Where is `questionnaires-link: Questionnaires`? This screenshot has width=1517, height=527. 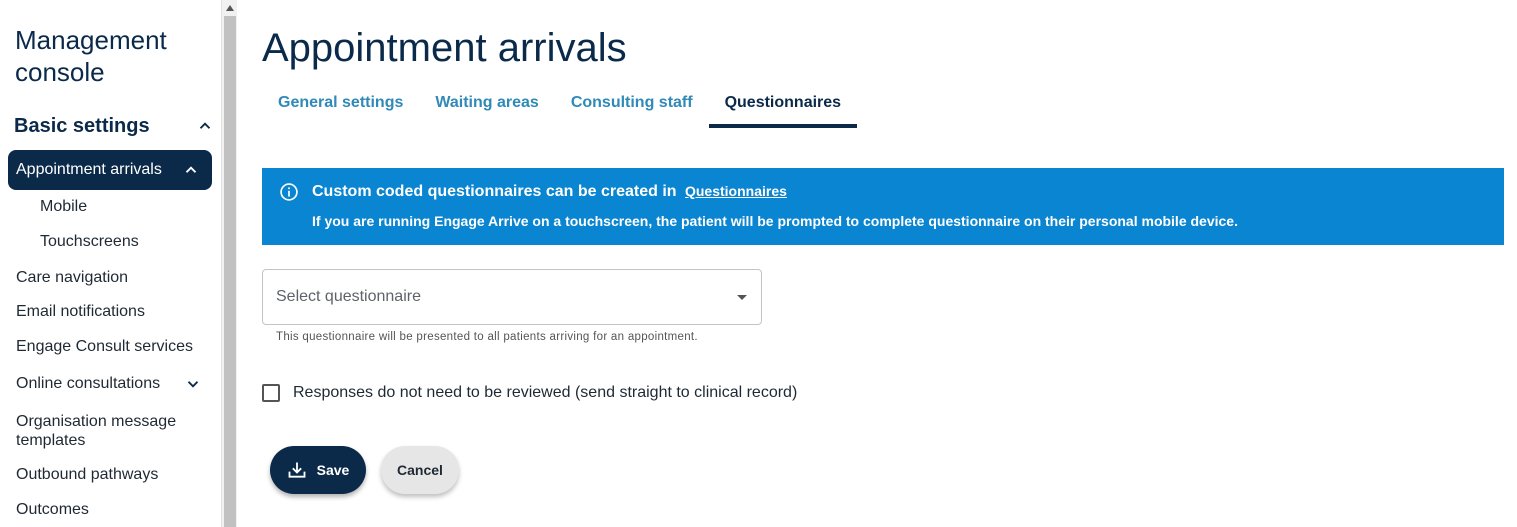 questionnaires-link: Questionnaires is located at coordinates (736, 191).